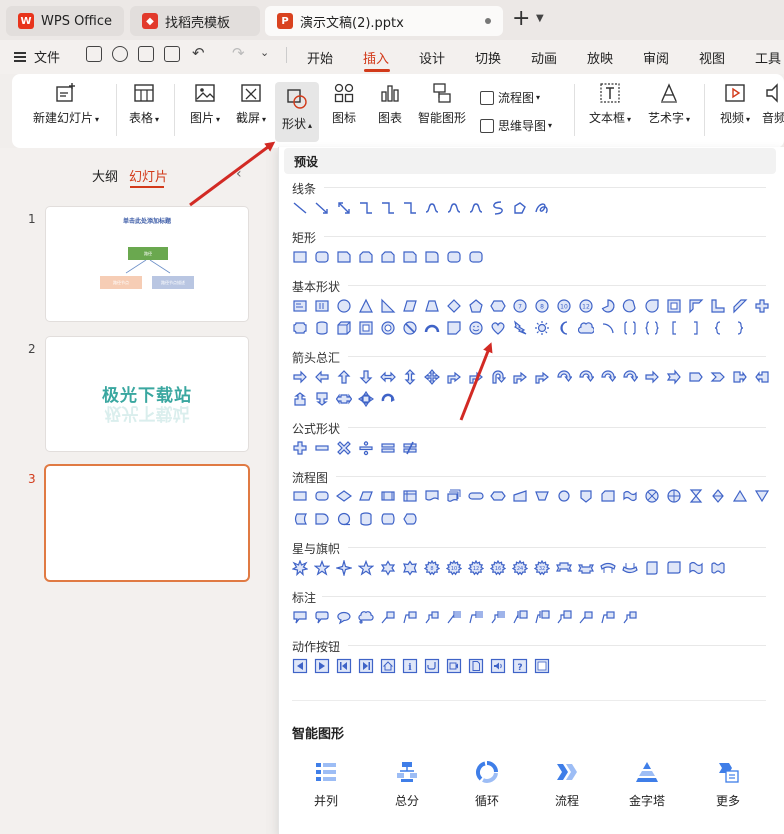 This screenshot has height=834, width=784. Describe the element at coordinates (735, 104) in the screenshot. I see `video-button: 视频 ▾` at that location.